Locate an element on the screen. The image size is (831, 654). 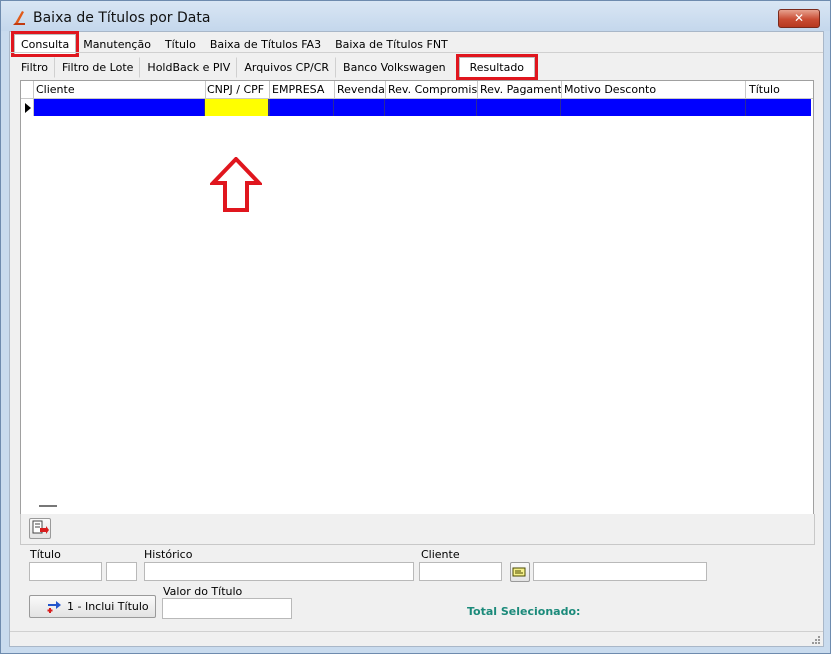
tab-banco-volkswagen: Banco Volkswagen is located at coordinates (394, 67).